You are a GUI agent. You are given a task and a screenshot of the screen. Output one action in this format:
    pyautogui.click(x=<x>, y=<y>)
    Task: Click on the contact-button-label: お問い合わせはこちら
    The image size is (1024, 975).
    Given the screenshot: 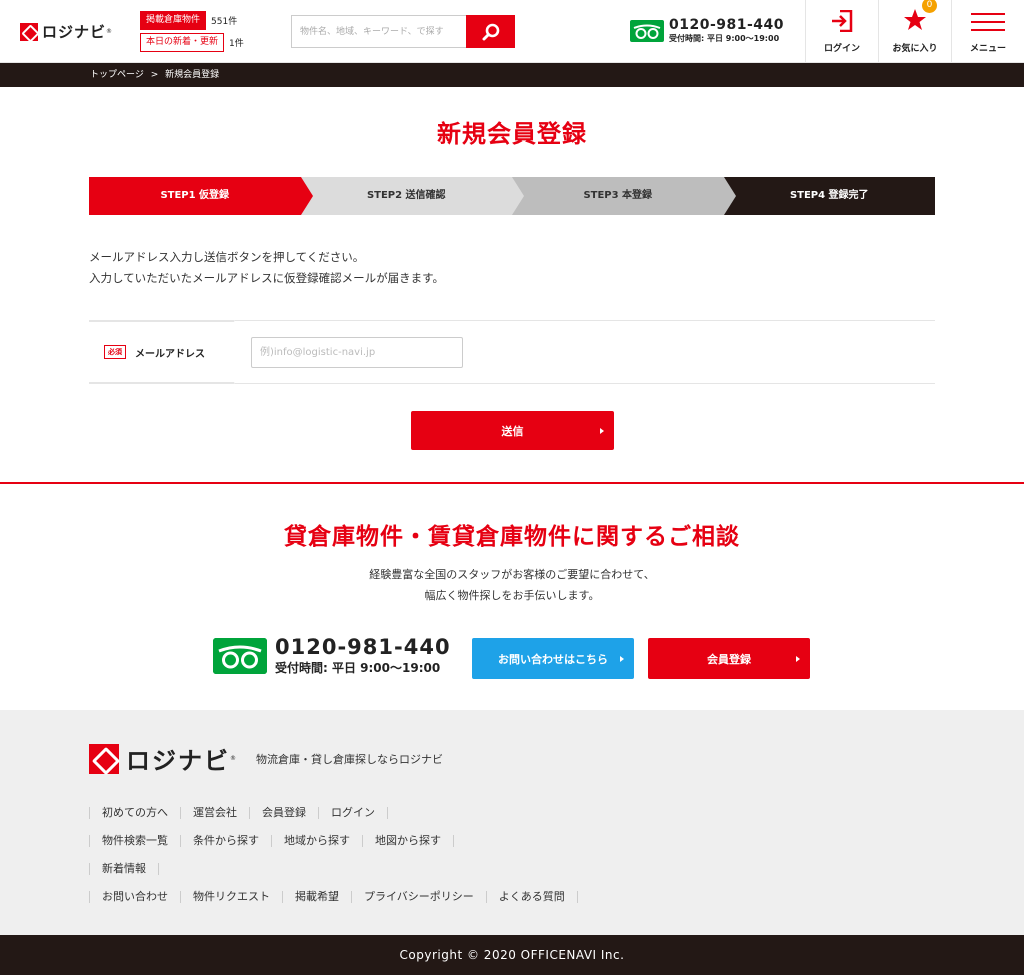 What is the action you would take?
    pyautogui.click(x=553, y=659)
    